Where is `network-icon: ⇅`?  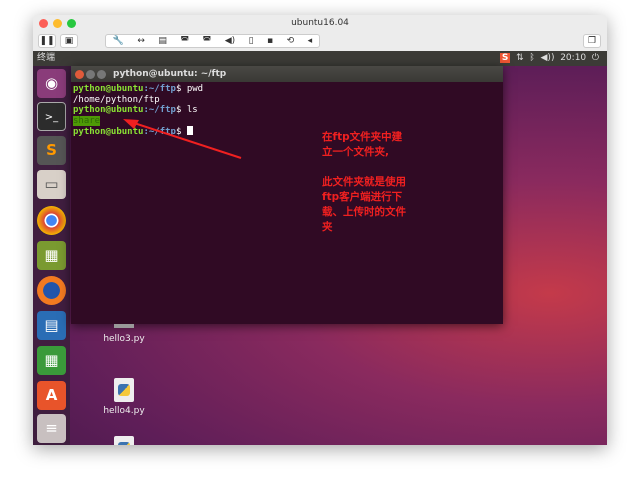 network-icon: ⇅ is located at coordinates (520, 58).